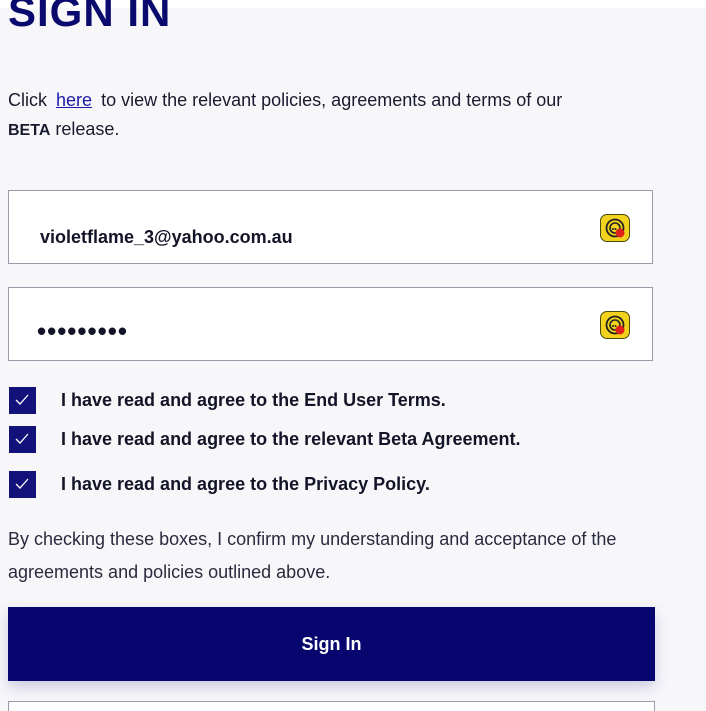 Image resolution: width=706 pixels, height=711 pixels. I want to click on intro-tail: release., so click(87, 129).